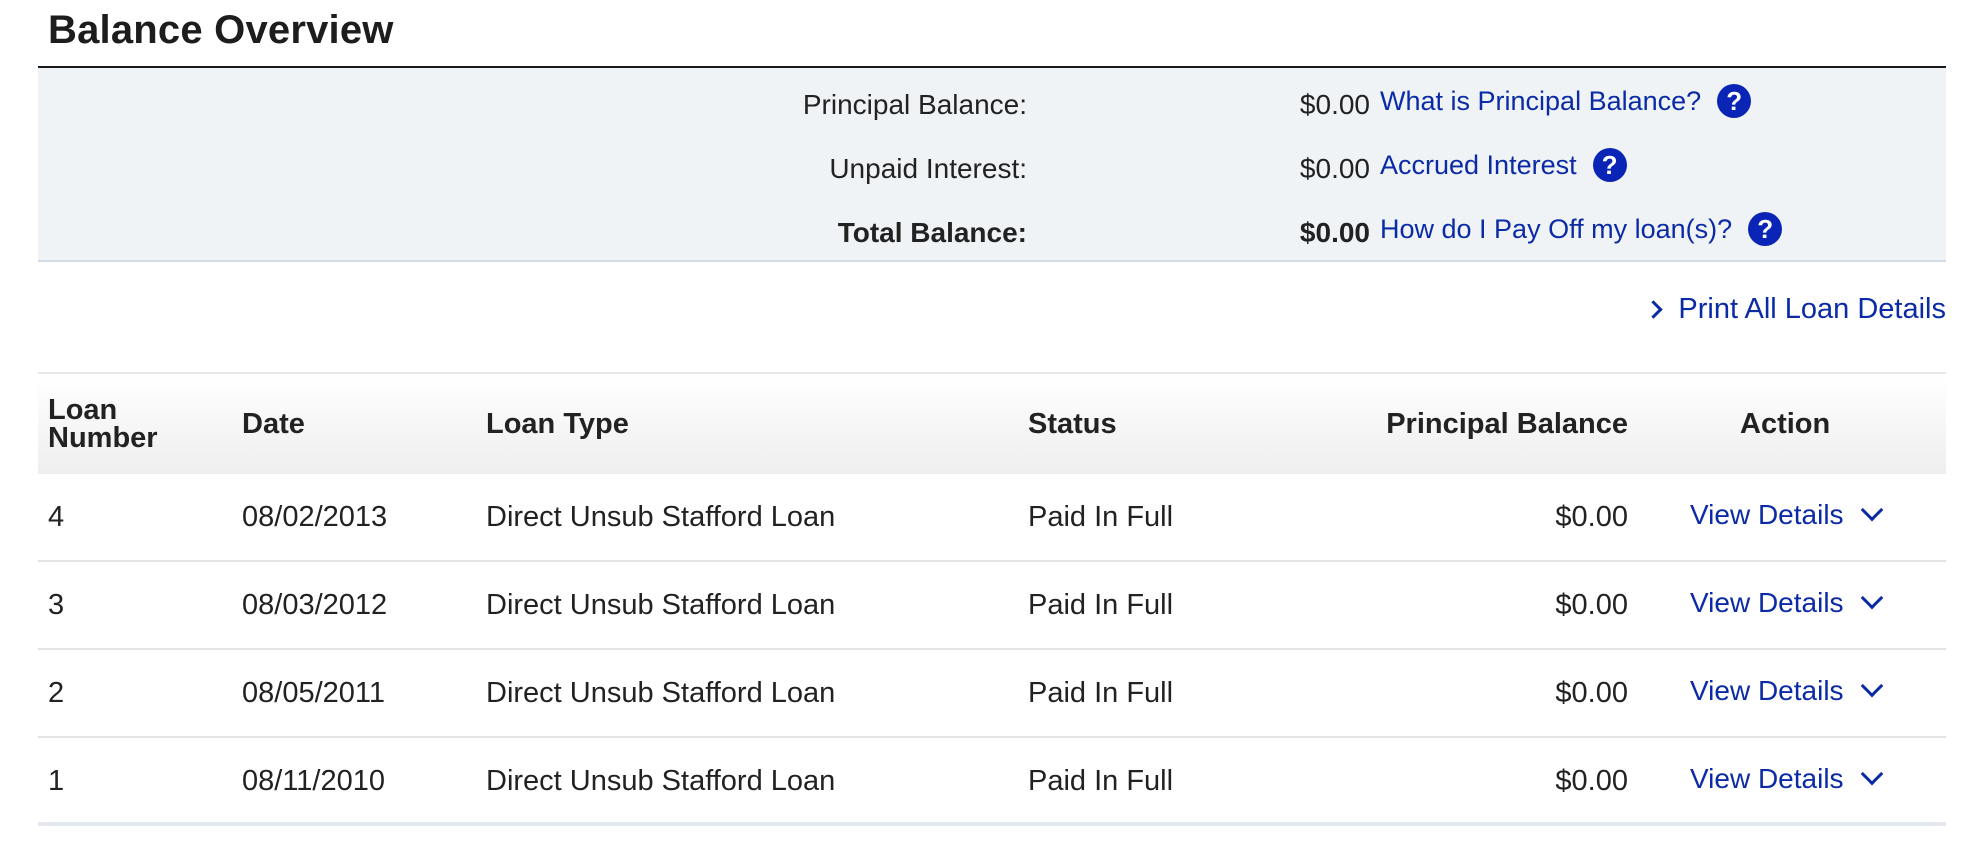 This screenshot has width=1970, height=864. Describe the element at coordinates (928, 168) in the screenshot. I see `unpaid-interest-label: Unpaid Interest:` at that location.